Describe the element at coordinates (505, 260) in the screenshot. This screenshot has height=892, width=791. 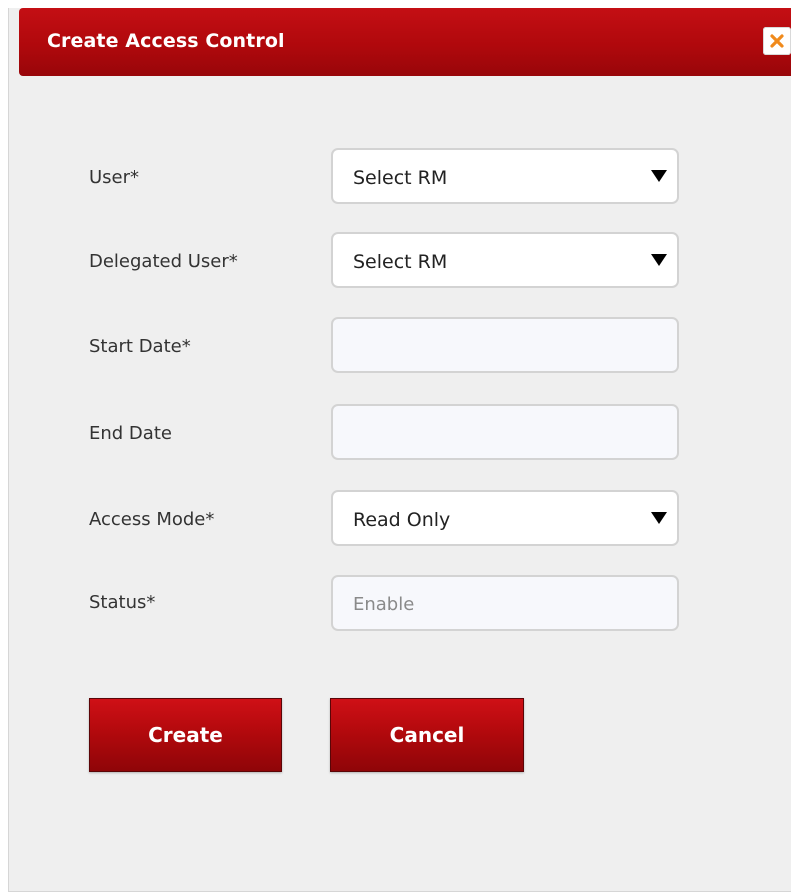
I see `delegated-user-select: Select RM` at that location.